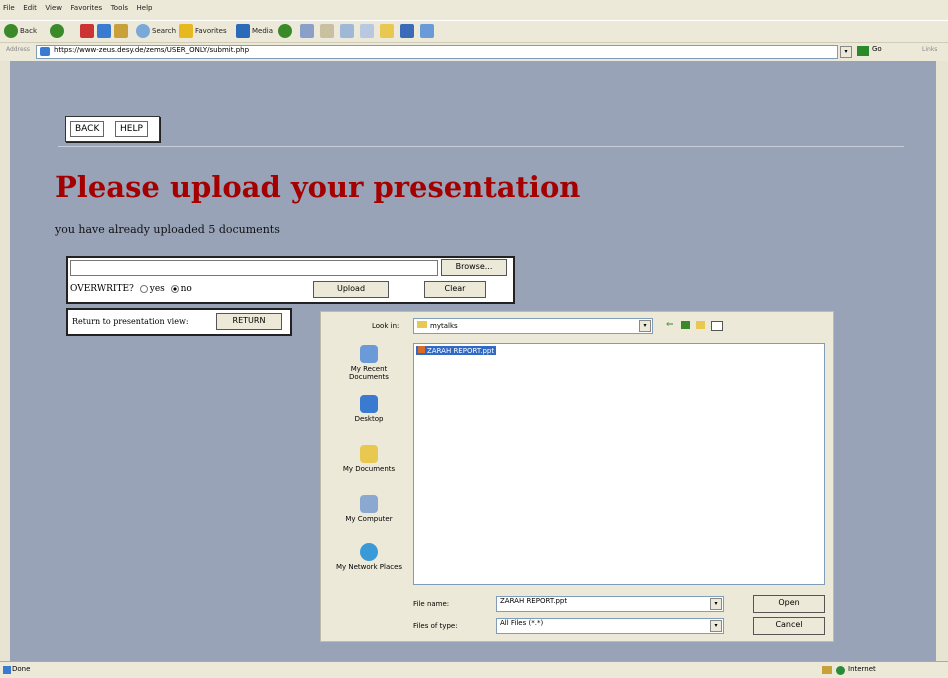 The width and height of the screenshot is (948, 678). Describe the element at coordinates (421, 349) in the screenshot. I see `ppt-file-icon` at that location.